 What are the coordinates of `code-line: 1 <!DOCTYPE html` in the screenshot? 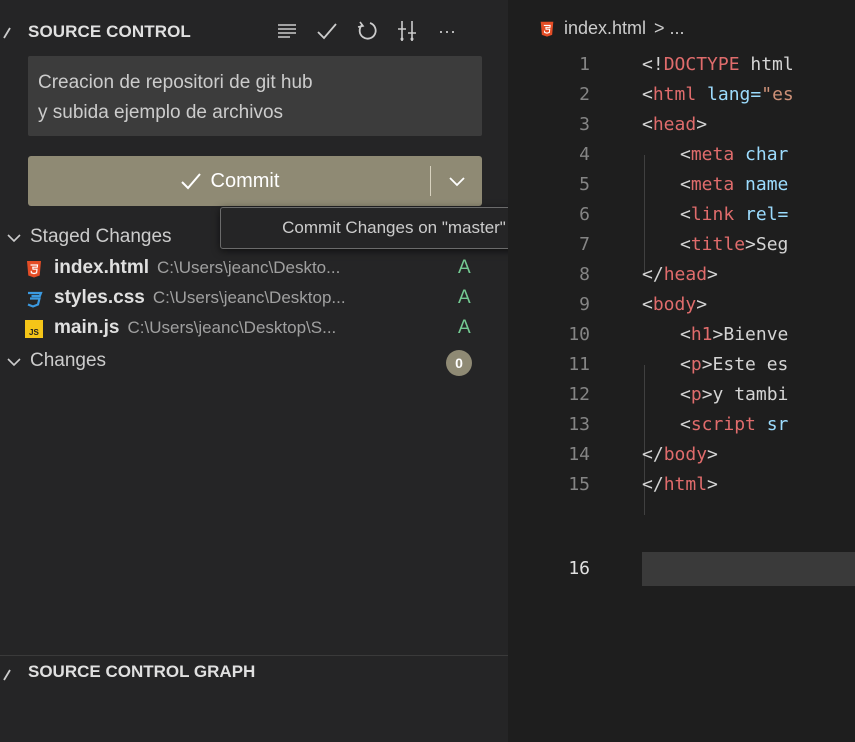 It's located at (681, 65).